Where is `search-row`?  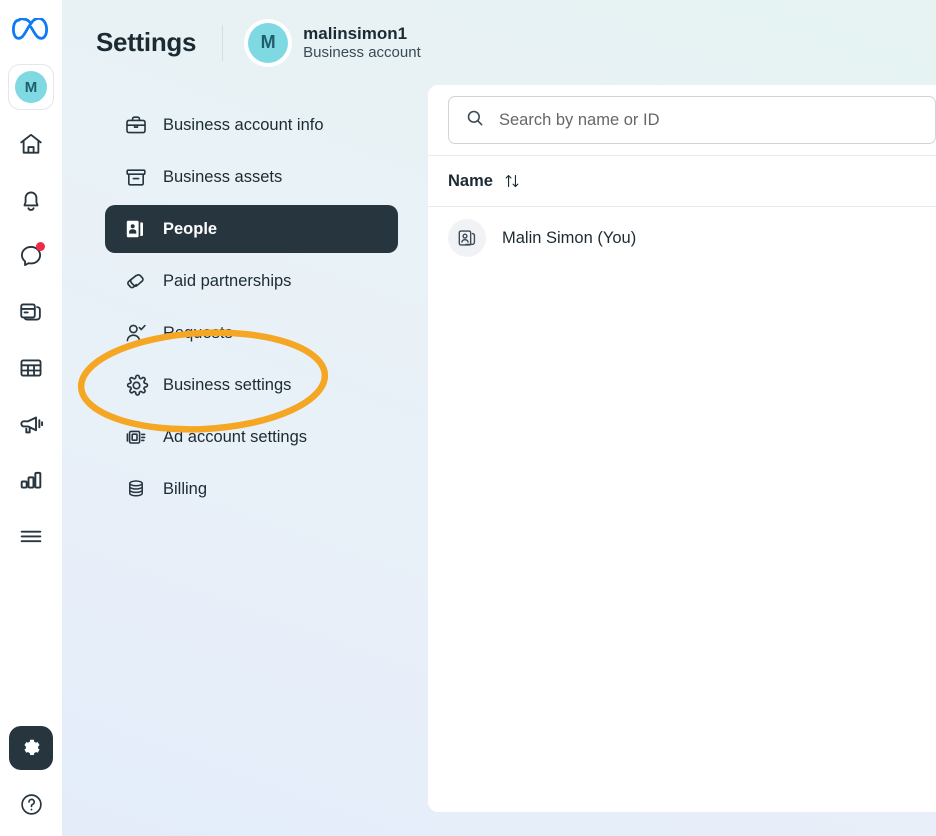
search-row is located at coordinates (682, 120).